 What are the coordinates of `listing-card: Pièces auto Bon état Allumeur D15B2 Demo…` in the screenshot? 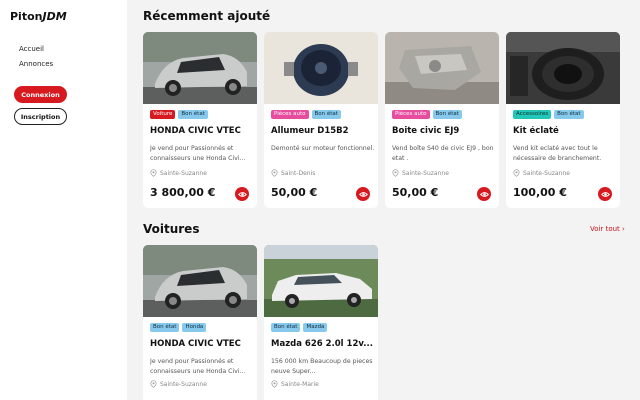 It's located at (321, 120).